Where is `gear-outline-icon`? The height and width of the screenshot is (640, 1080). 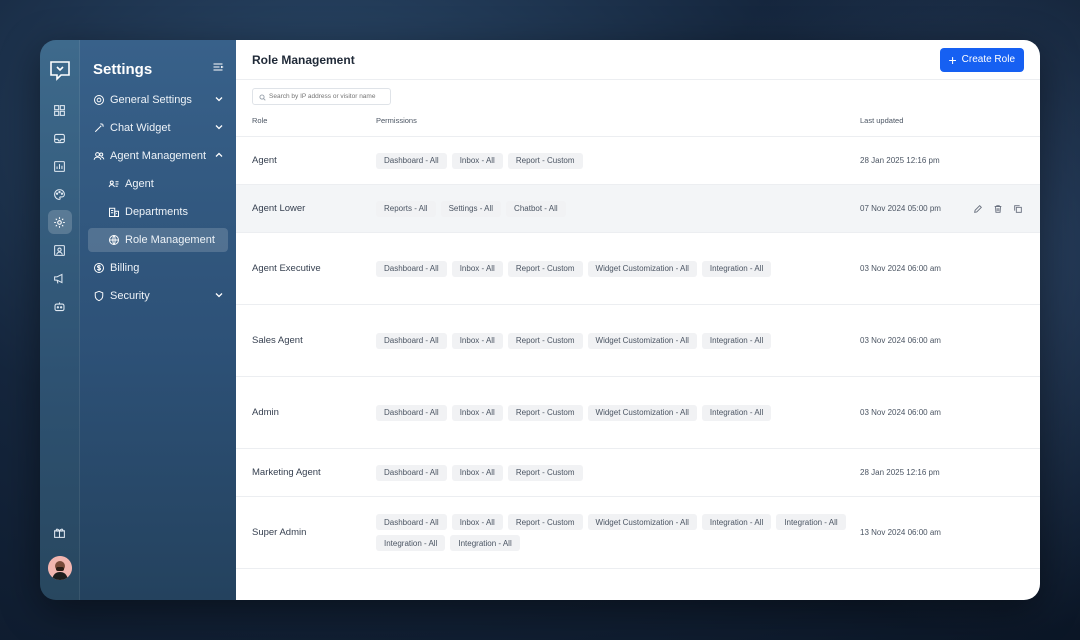 gear-outline-icon is located at coordinates (99, 100).